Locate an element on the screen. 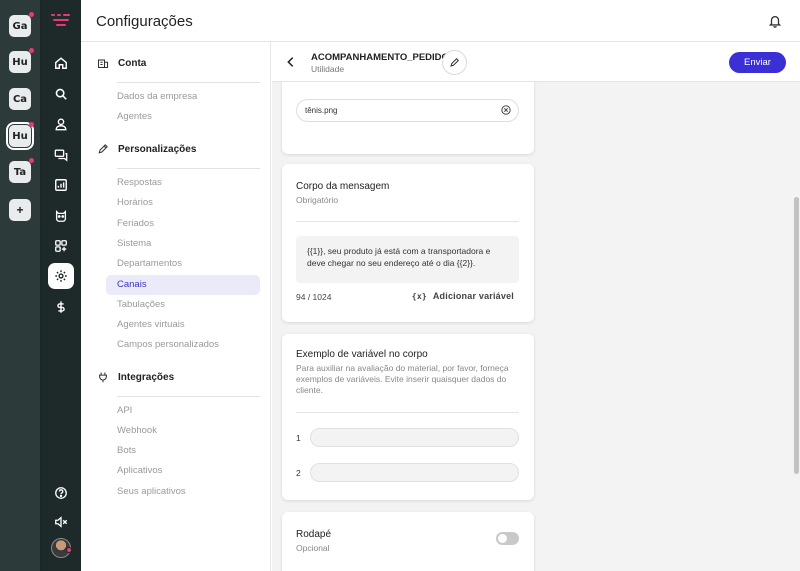 Image resolution: width=800 pixels, height=571 pixels. variable-row-2: 2 is located at coordinates (407, 472).